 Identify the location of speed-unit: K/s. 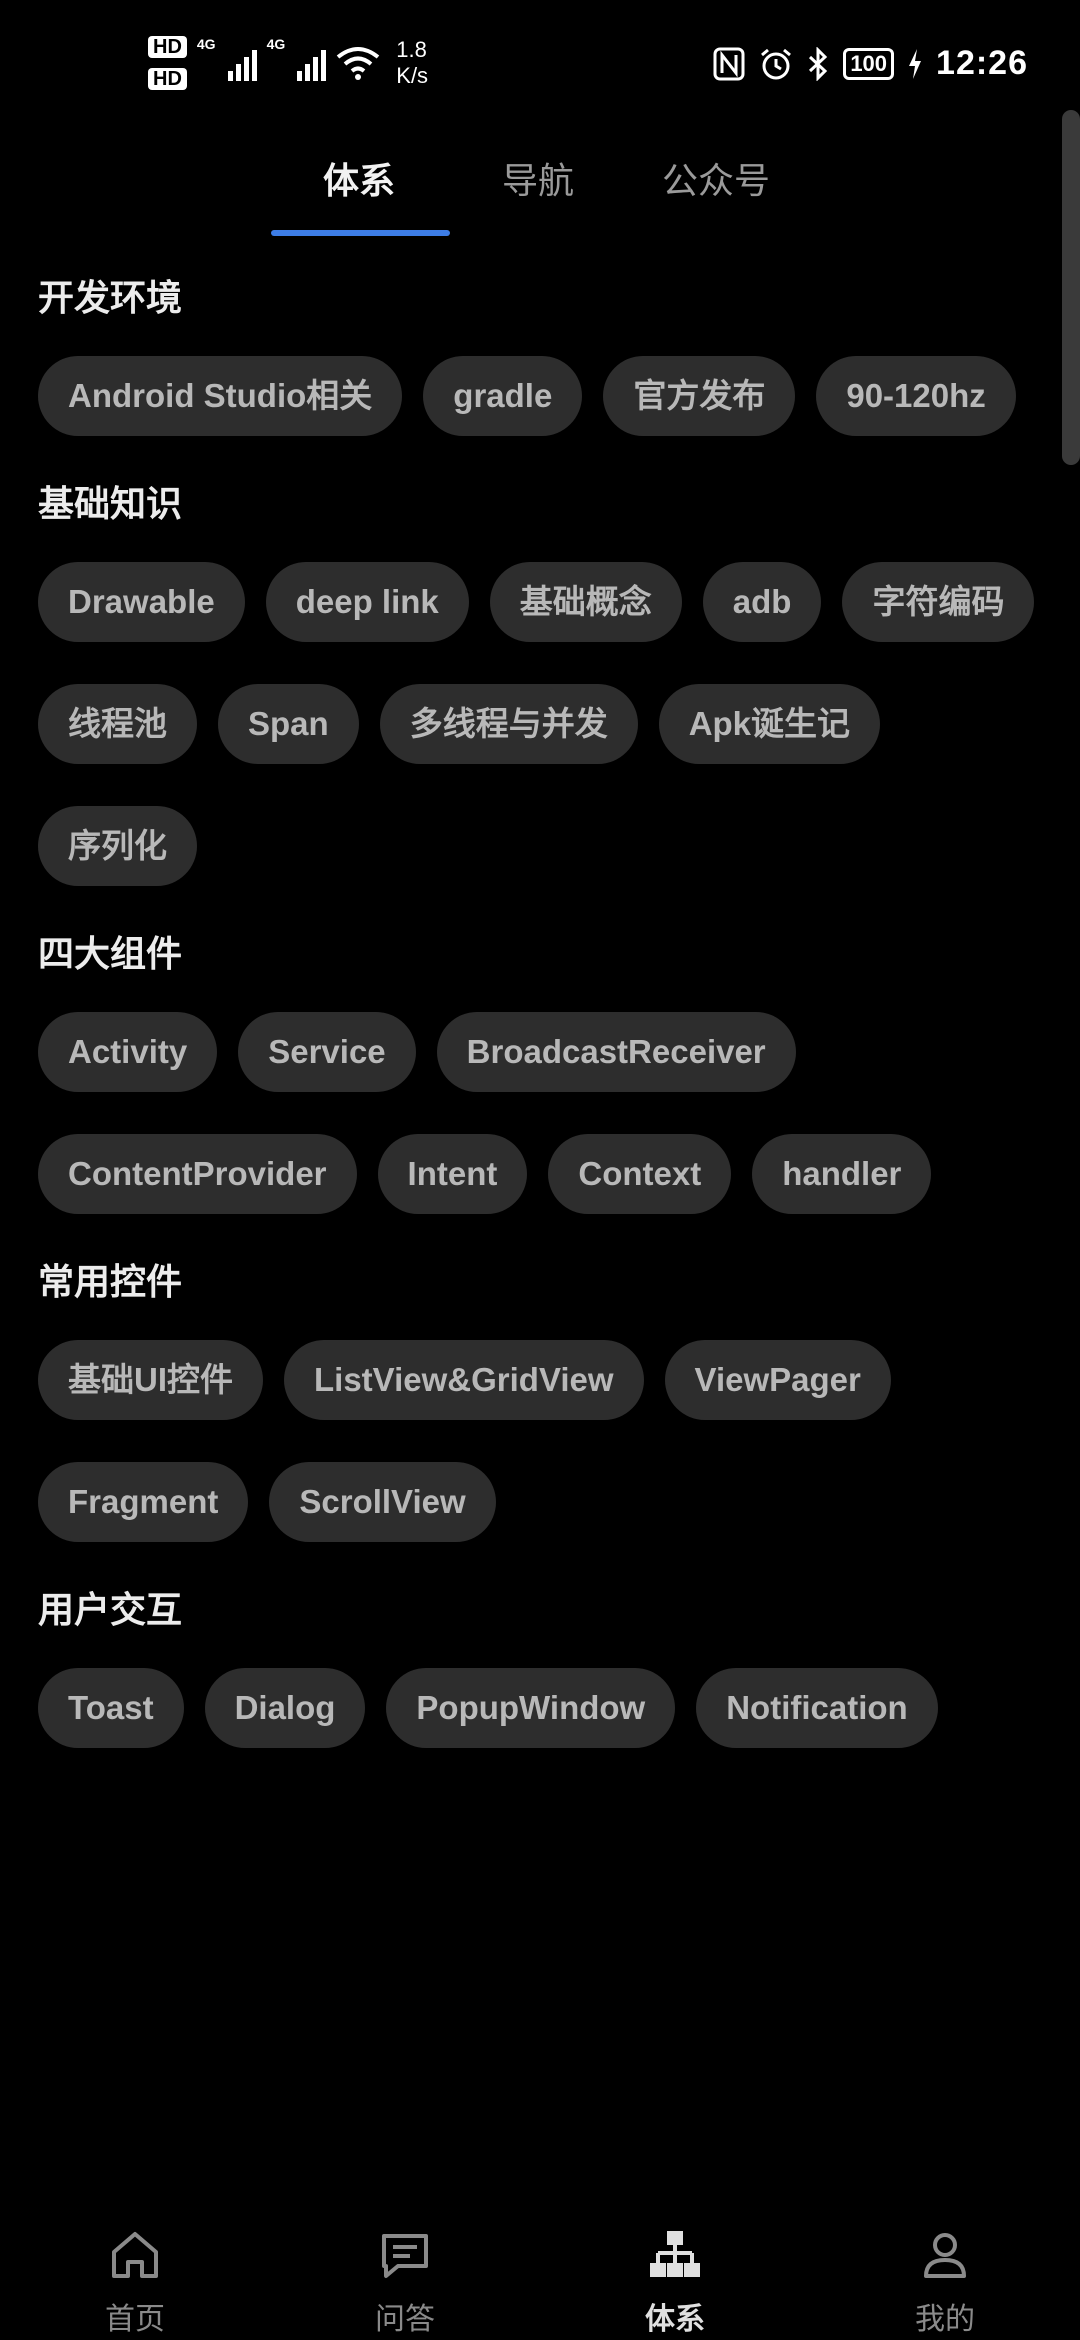
(412, 75).